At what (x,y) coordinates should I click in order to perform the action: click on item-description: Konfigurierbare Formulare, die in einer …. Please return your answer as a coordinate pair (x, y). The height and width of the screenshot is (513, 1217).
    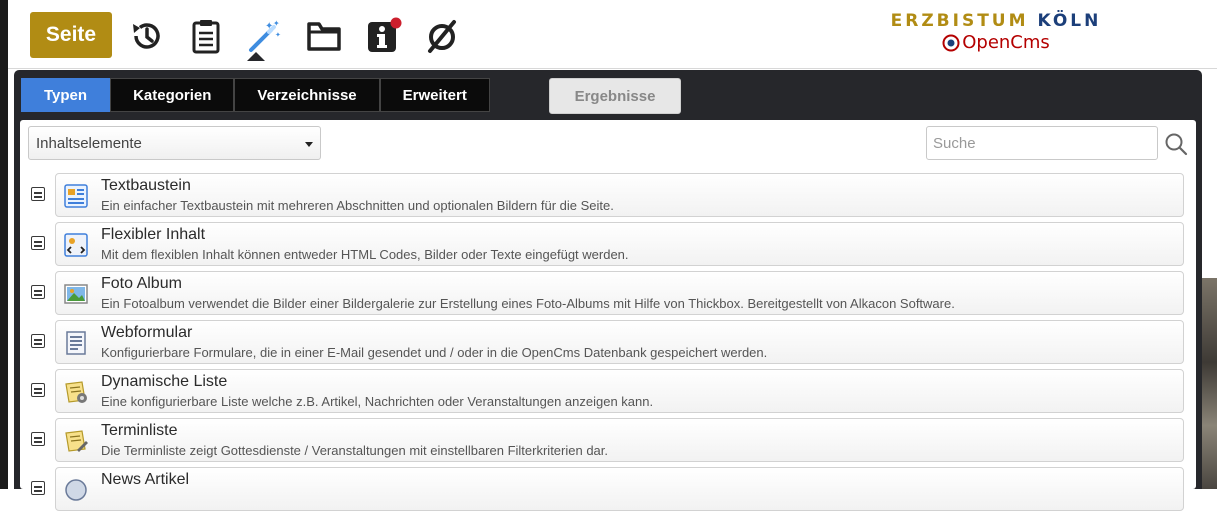
    Looking at the image, I should click on (434, 352).